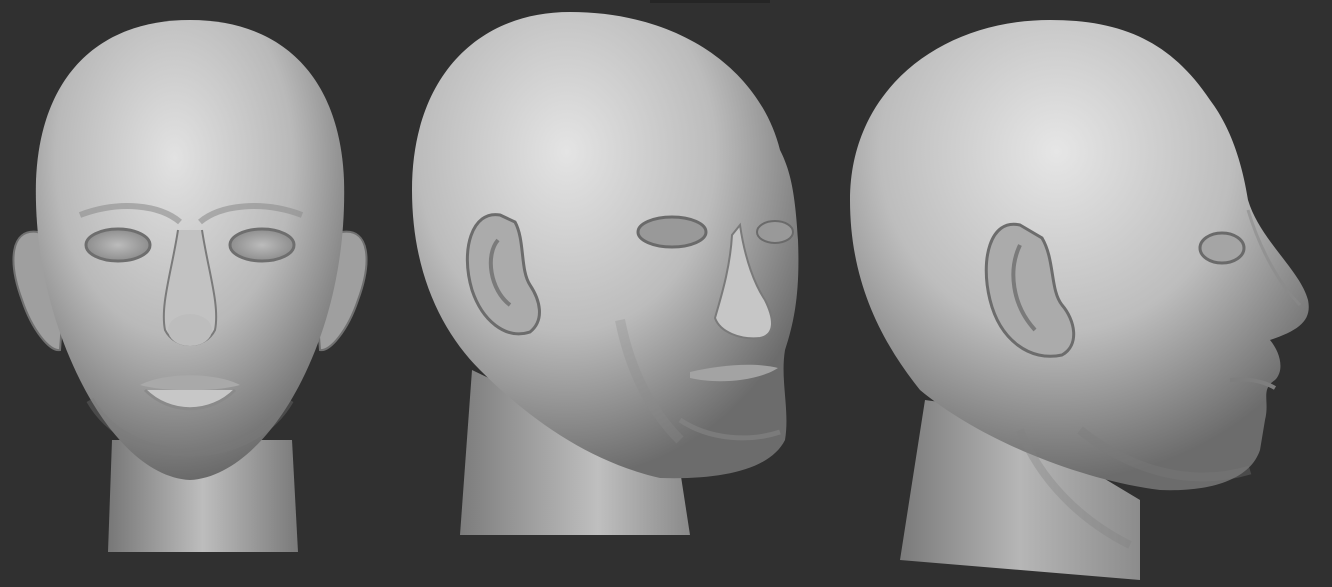 The image size is (1332, 587). What do you see at coordinates (672, 232) in the screenshot?
I see `near-eye` at bounding box center [672, 232].